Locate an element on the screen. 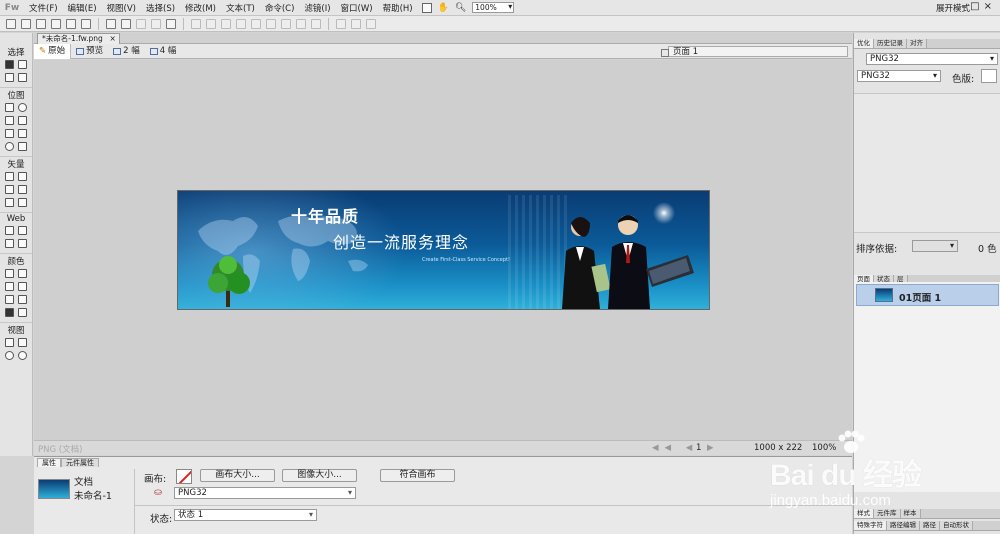 This screenshot has height=534, width=1000. menu-edit: 编辑(E) is located at coordinates (82, 8).